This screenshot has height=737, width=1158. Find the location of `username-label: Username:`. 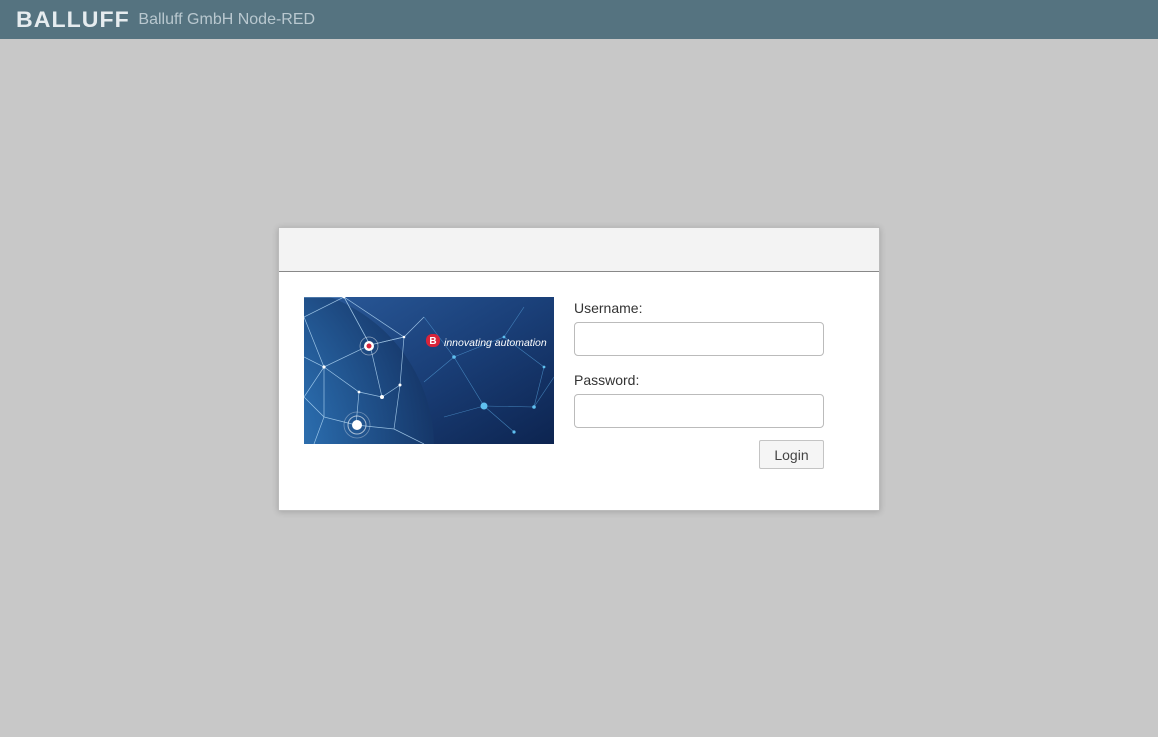

username-label: Username: is located at coordinates (608, 308).